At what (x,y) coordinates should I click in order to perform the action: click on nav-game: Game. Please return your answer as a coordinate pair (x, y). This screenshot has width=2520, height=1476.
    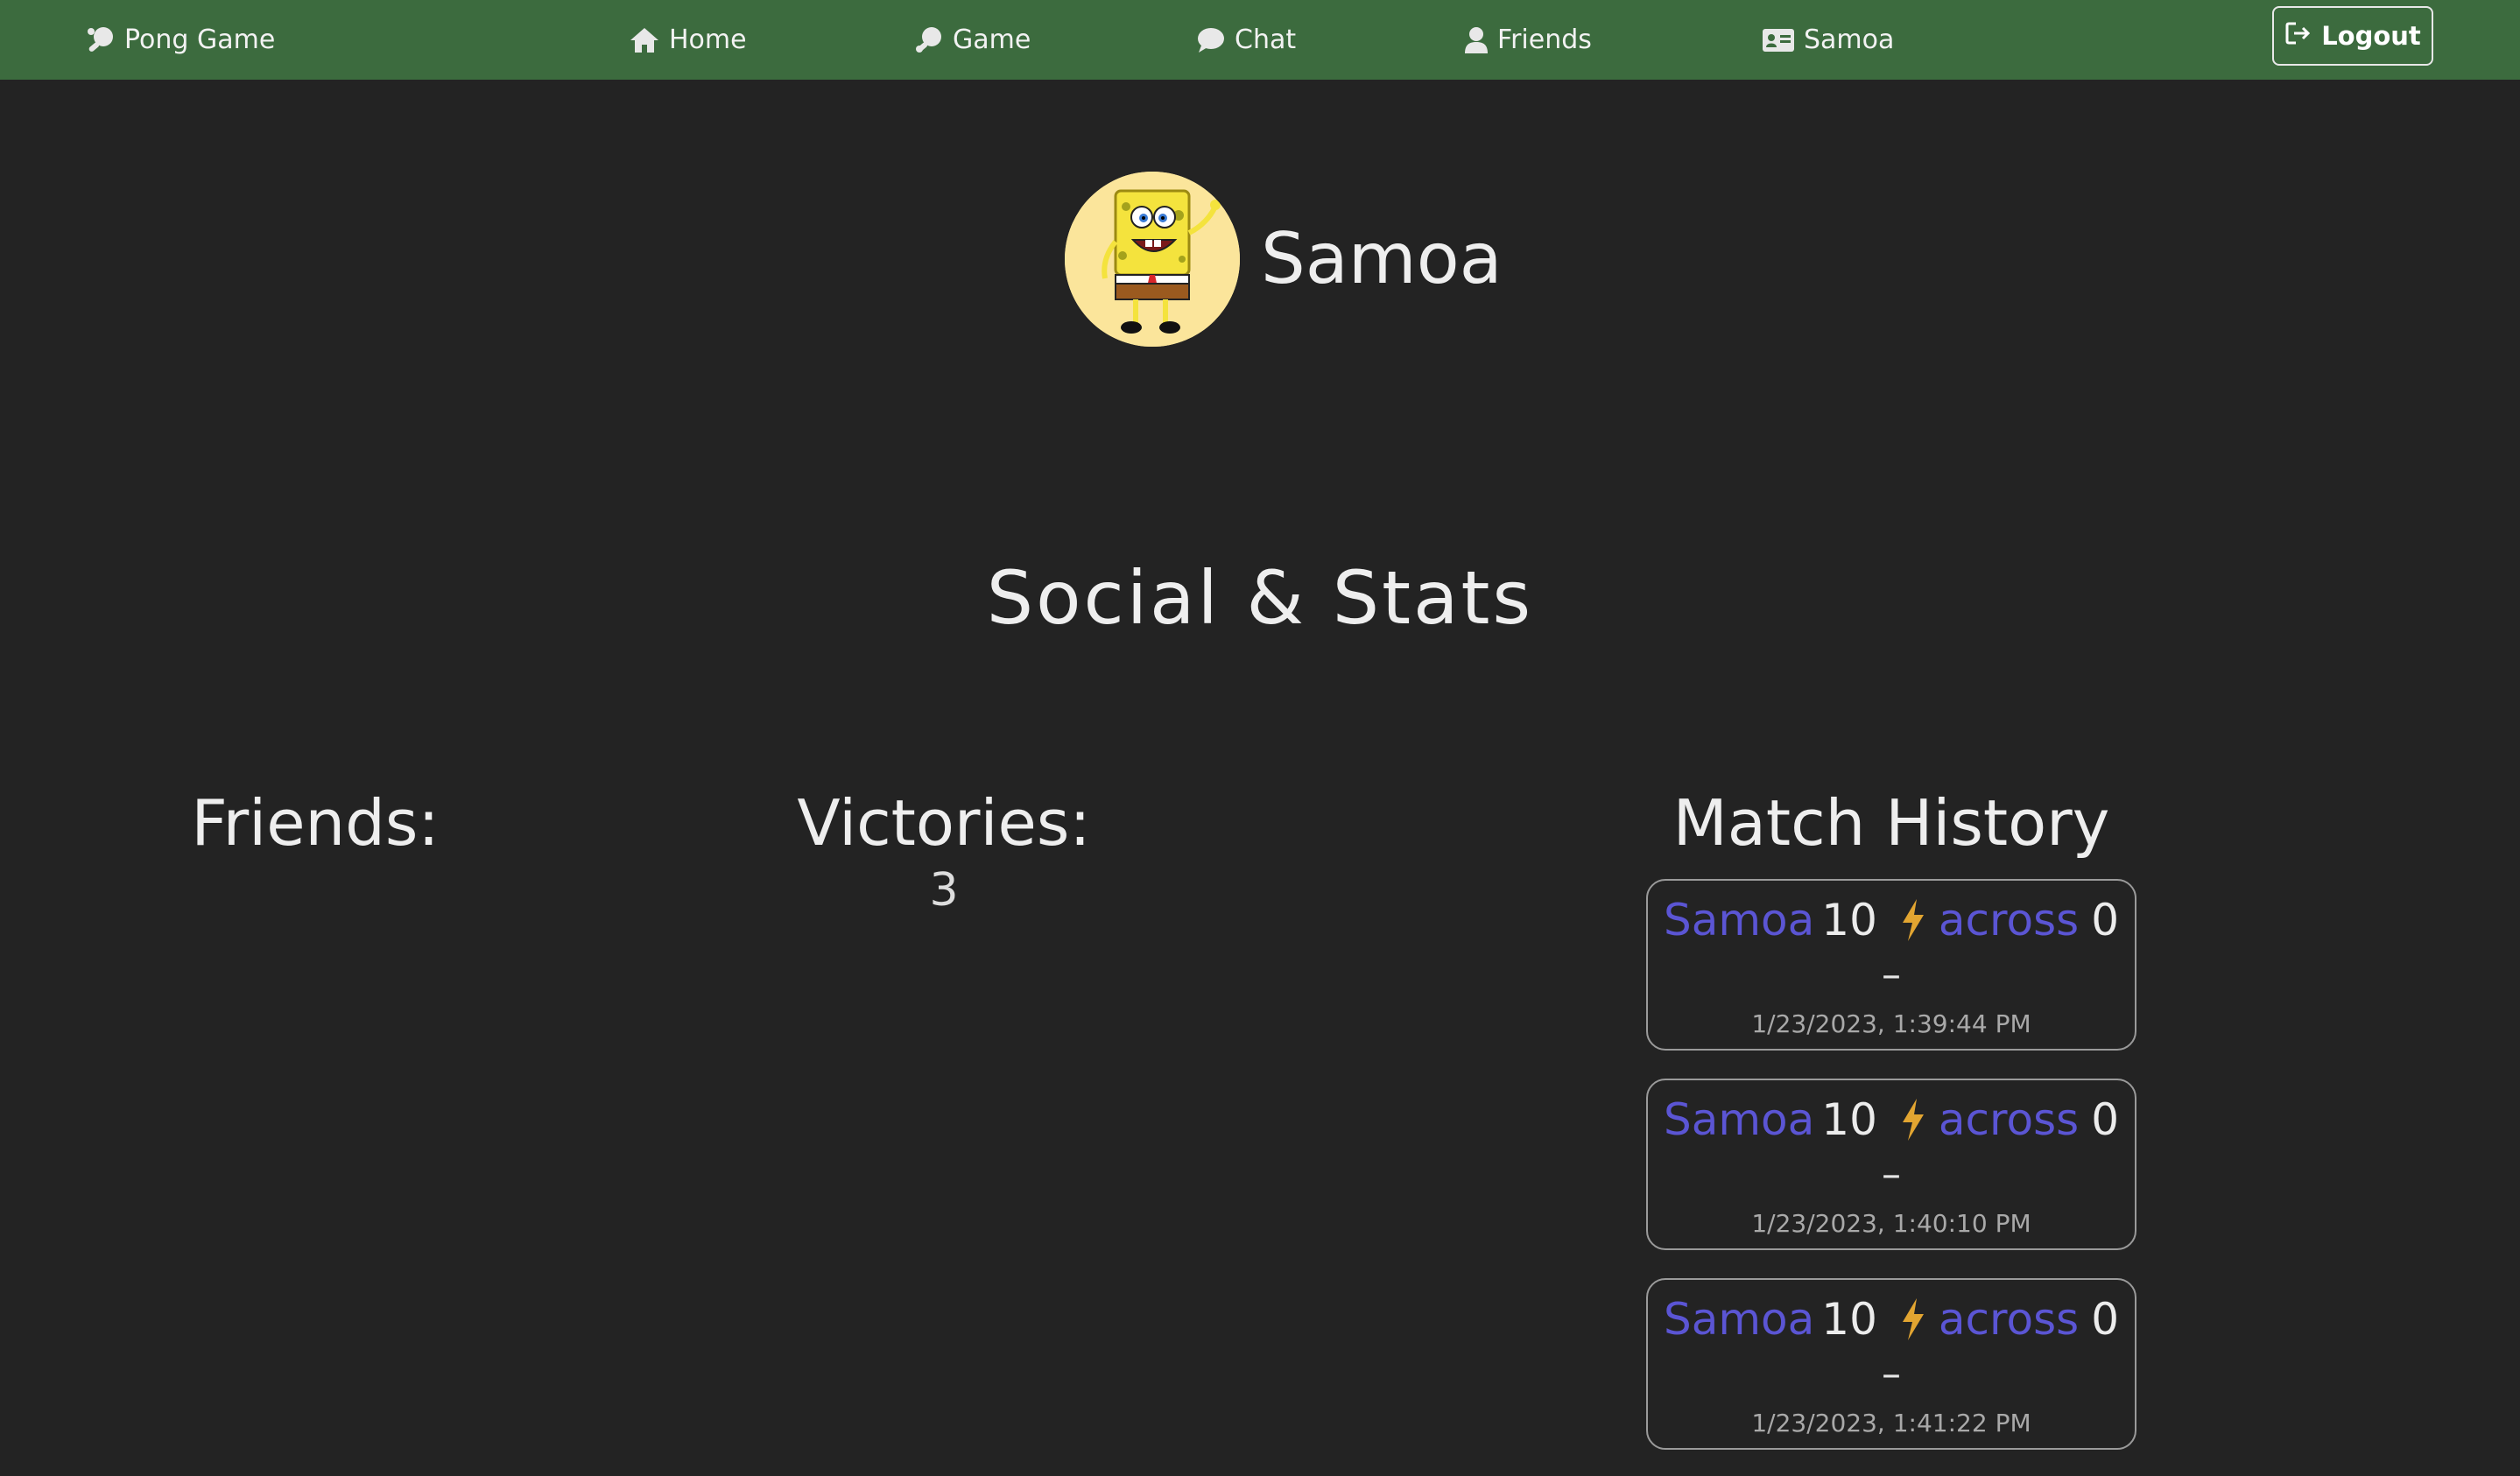
    Looking at the image, I should click on (972, 40).